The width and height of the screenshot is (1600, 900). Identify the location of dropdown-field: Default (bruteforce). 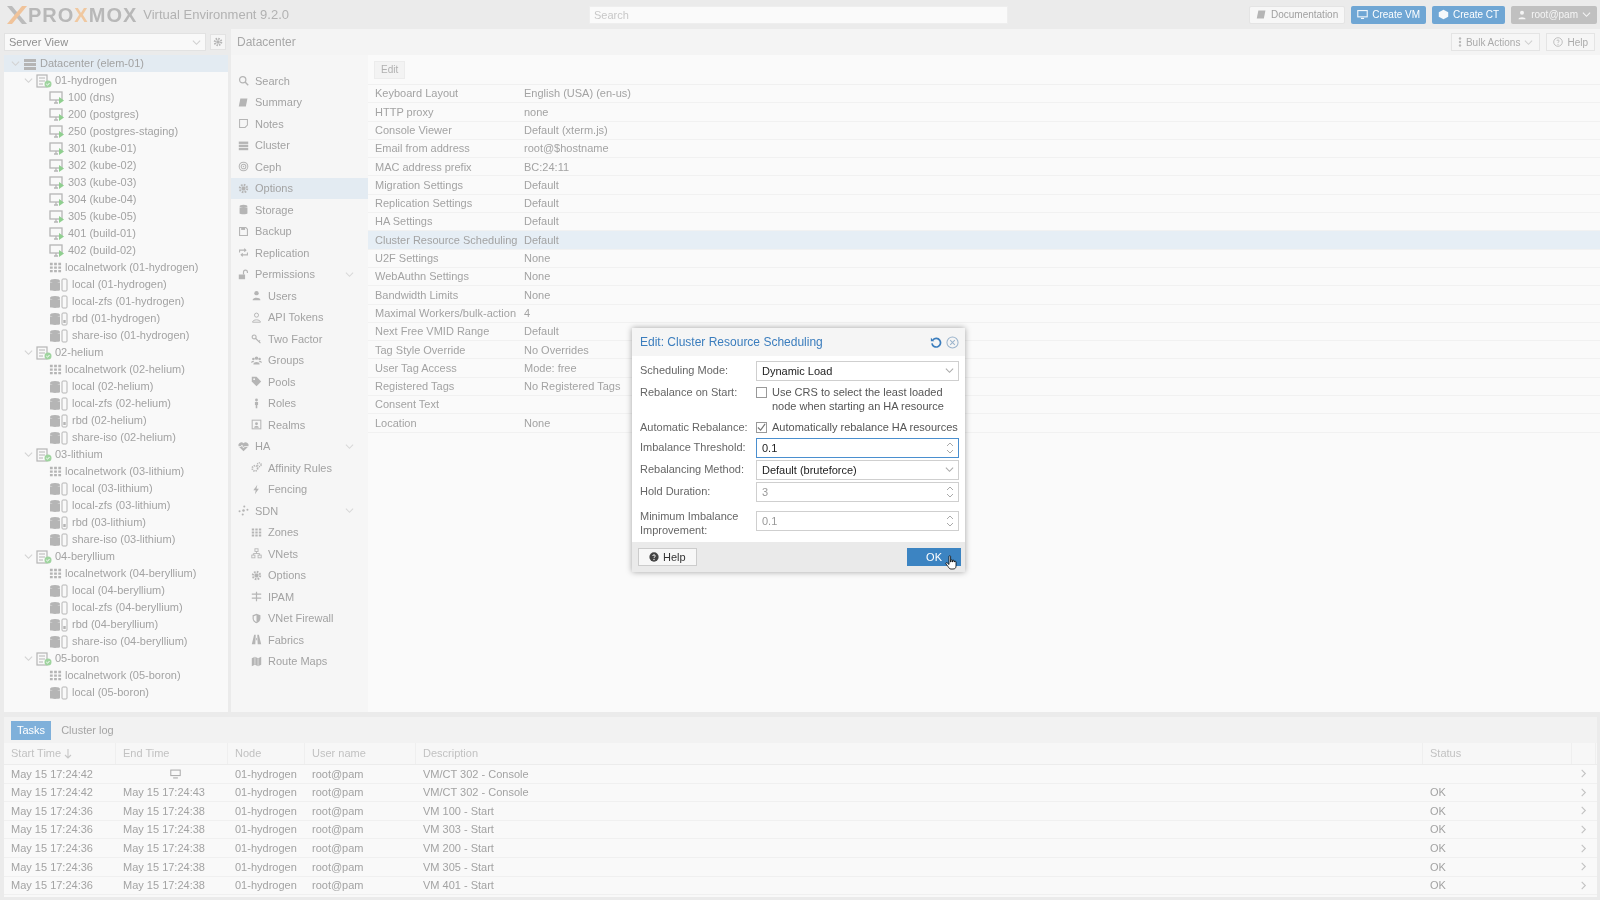
(857, 470).